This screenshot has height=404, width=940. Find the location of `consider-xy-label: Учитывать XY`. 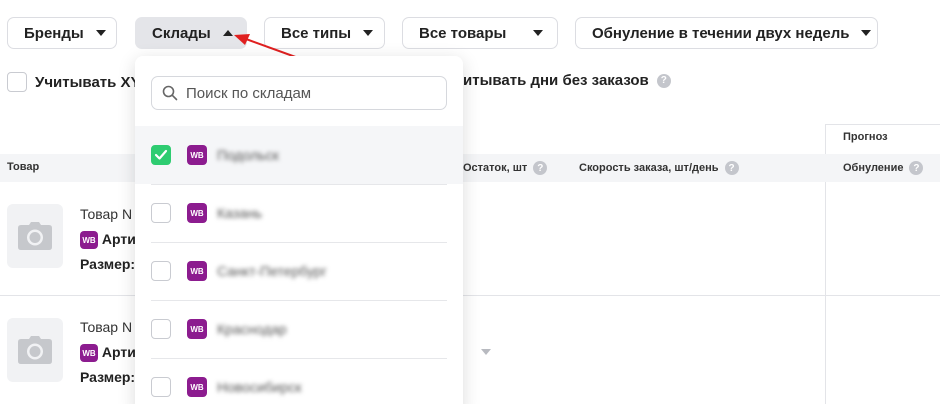

consider-xy-label: Учитывать XY is located at coordinates (88, 82).